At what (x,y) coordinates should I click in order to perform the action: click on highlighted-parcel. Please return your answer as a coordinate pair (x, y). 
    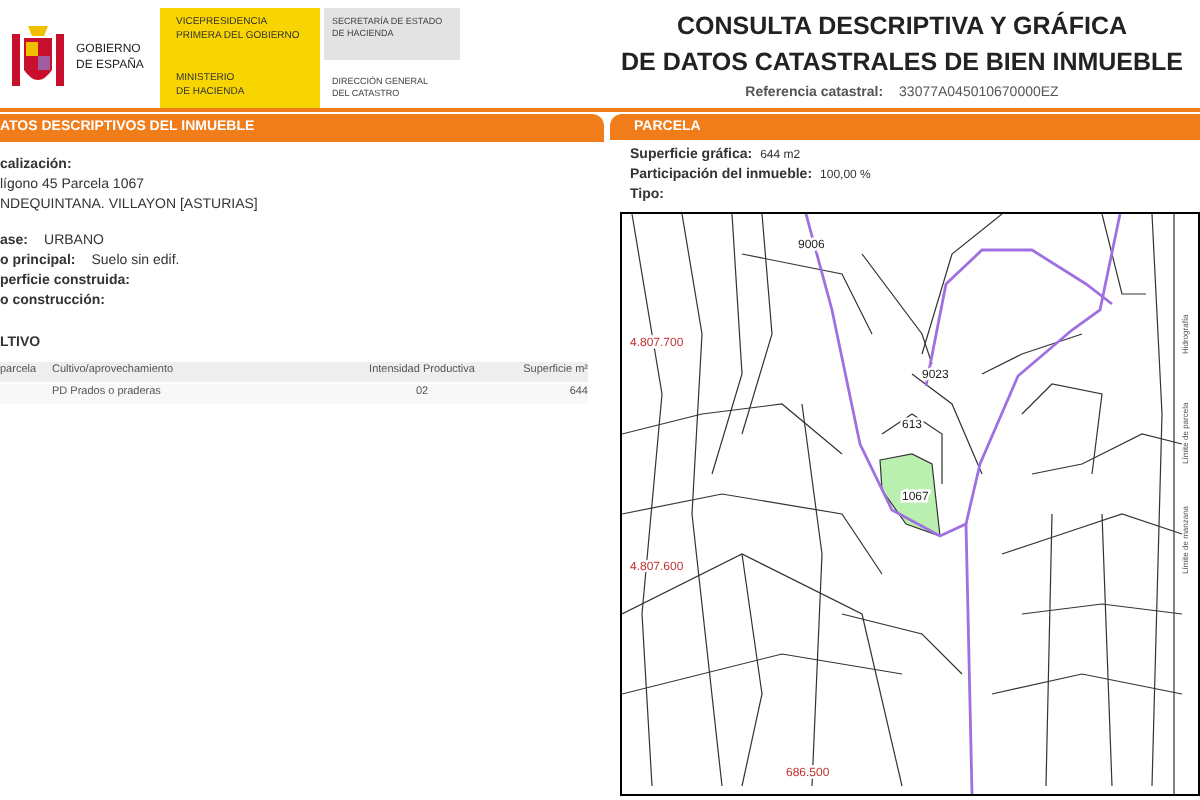
    Looking at the image, I should click on (910, 495).